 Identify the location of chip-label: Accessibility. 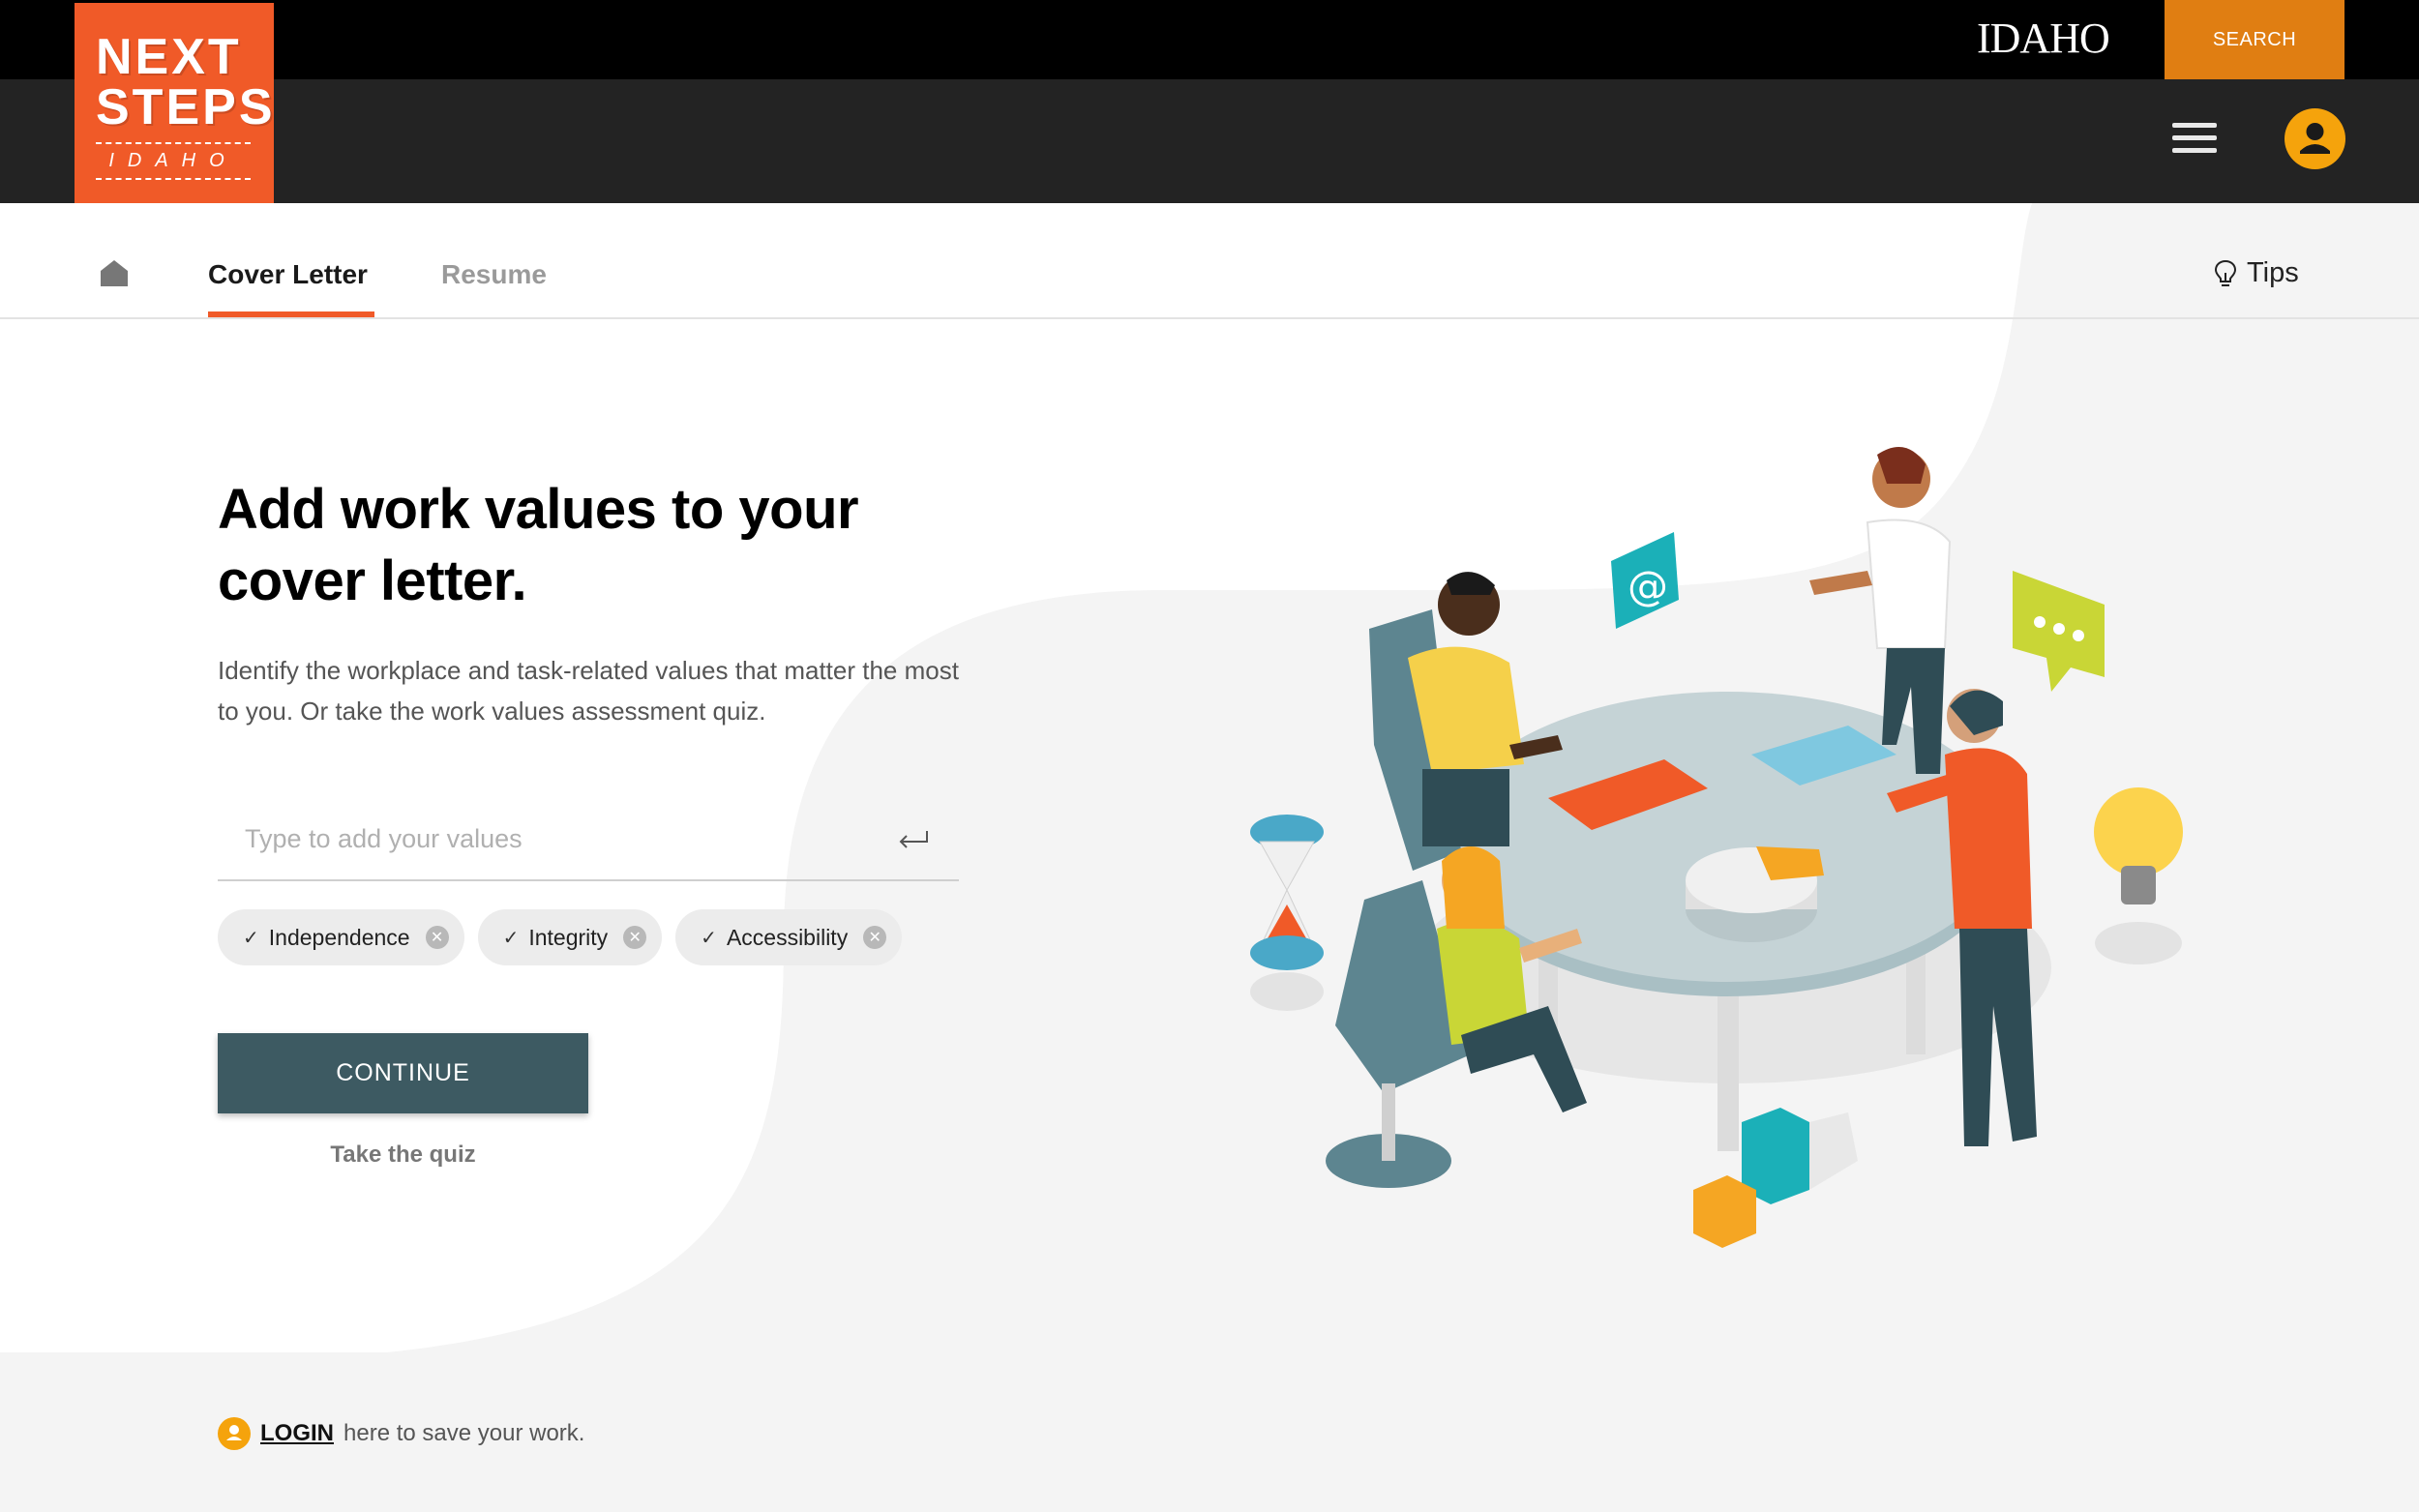
(787, 937).